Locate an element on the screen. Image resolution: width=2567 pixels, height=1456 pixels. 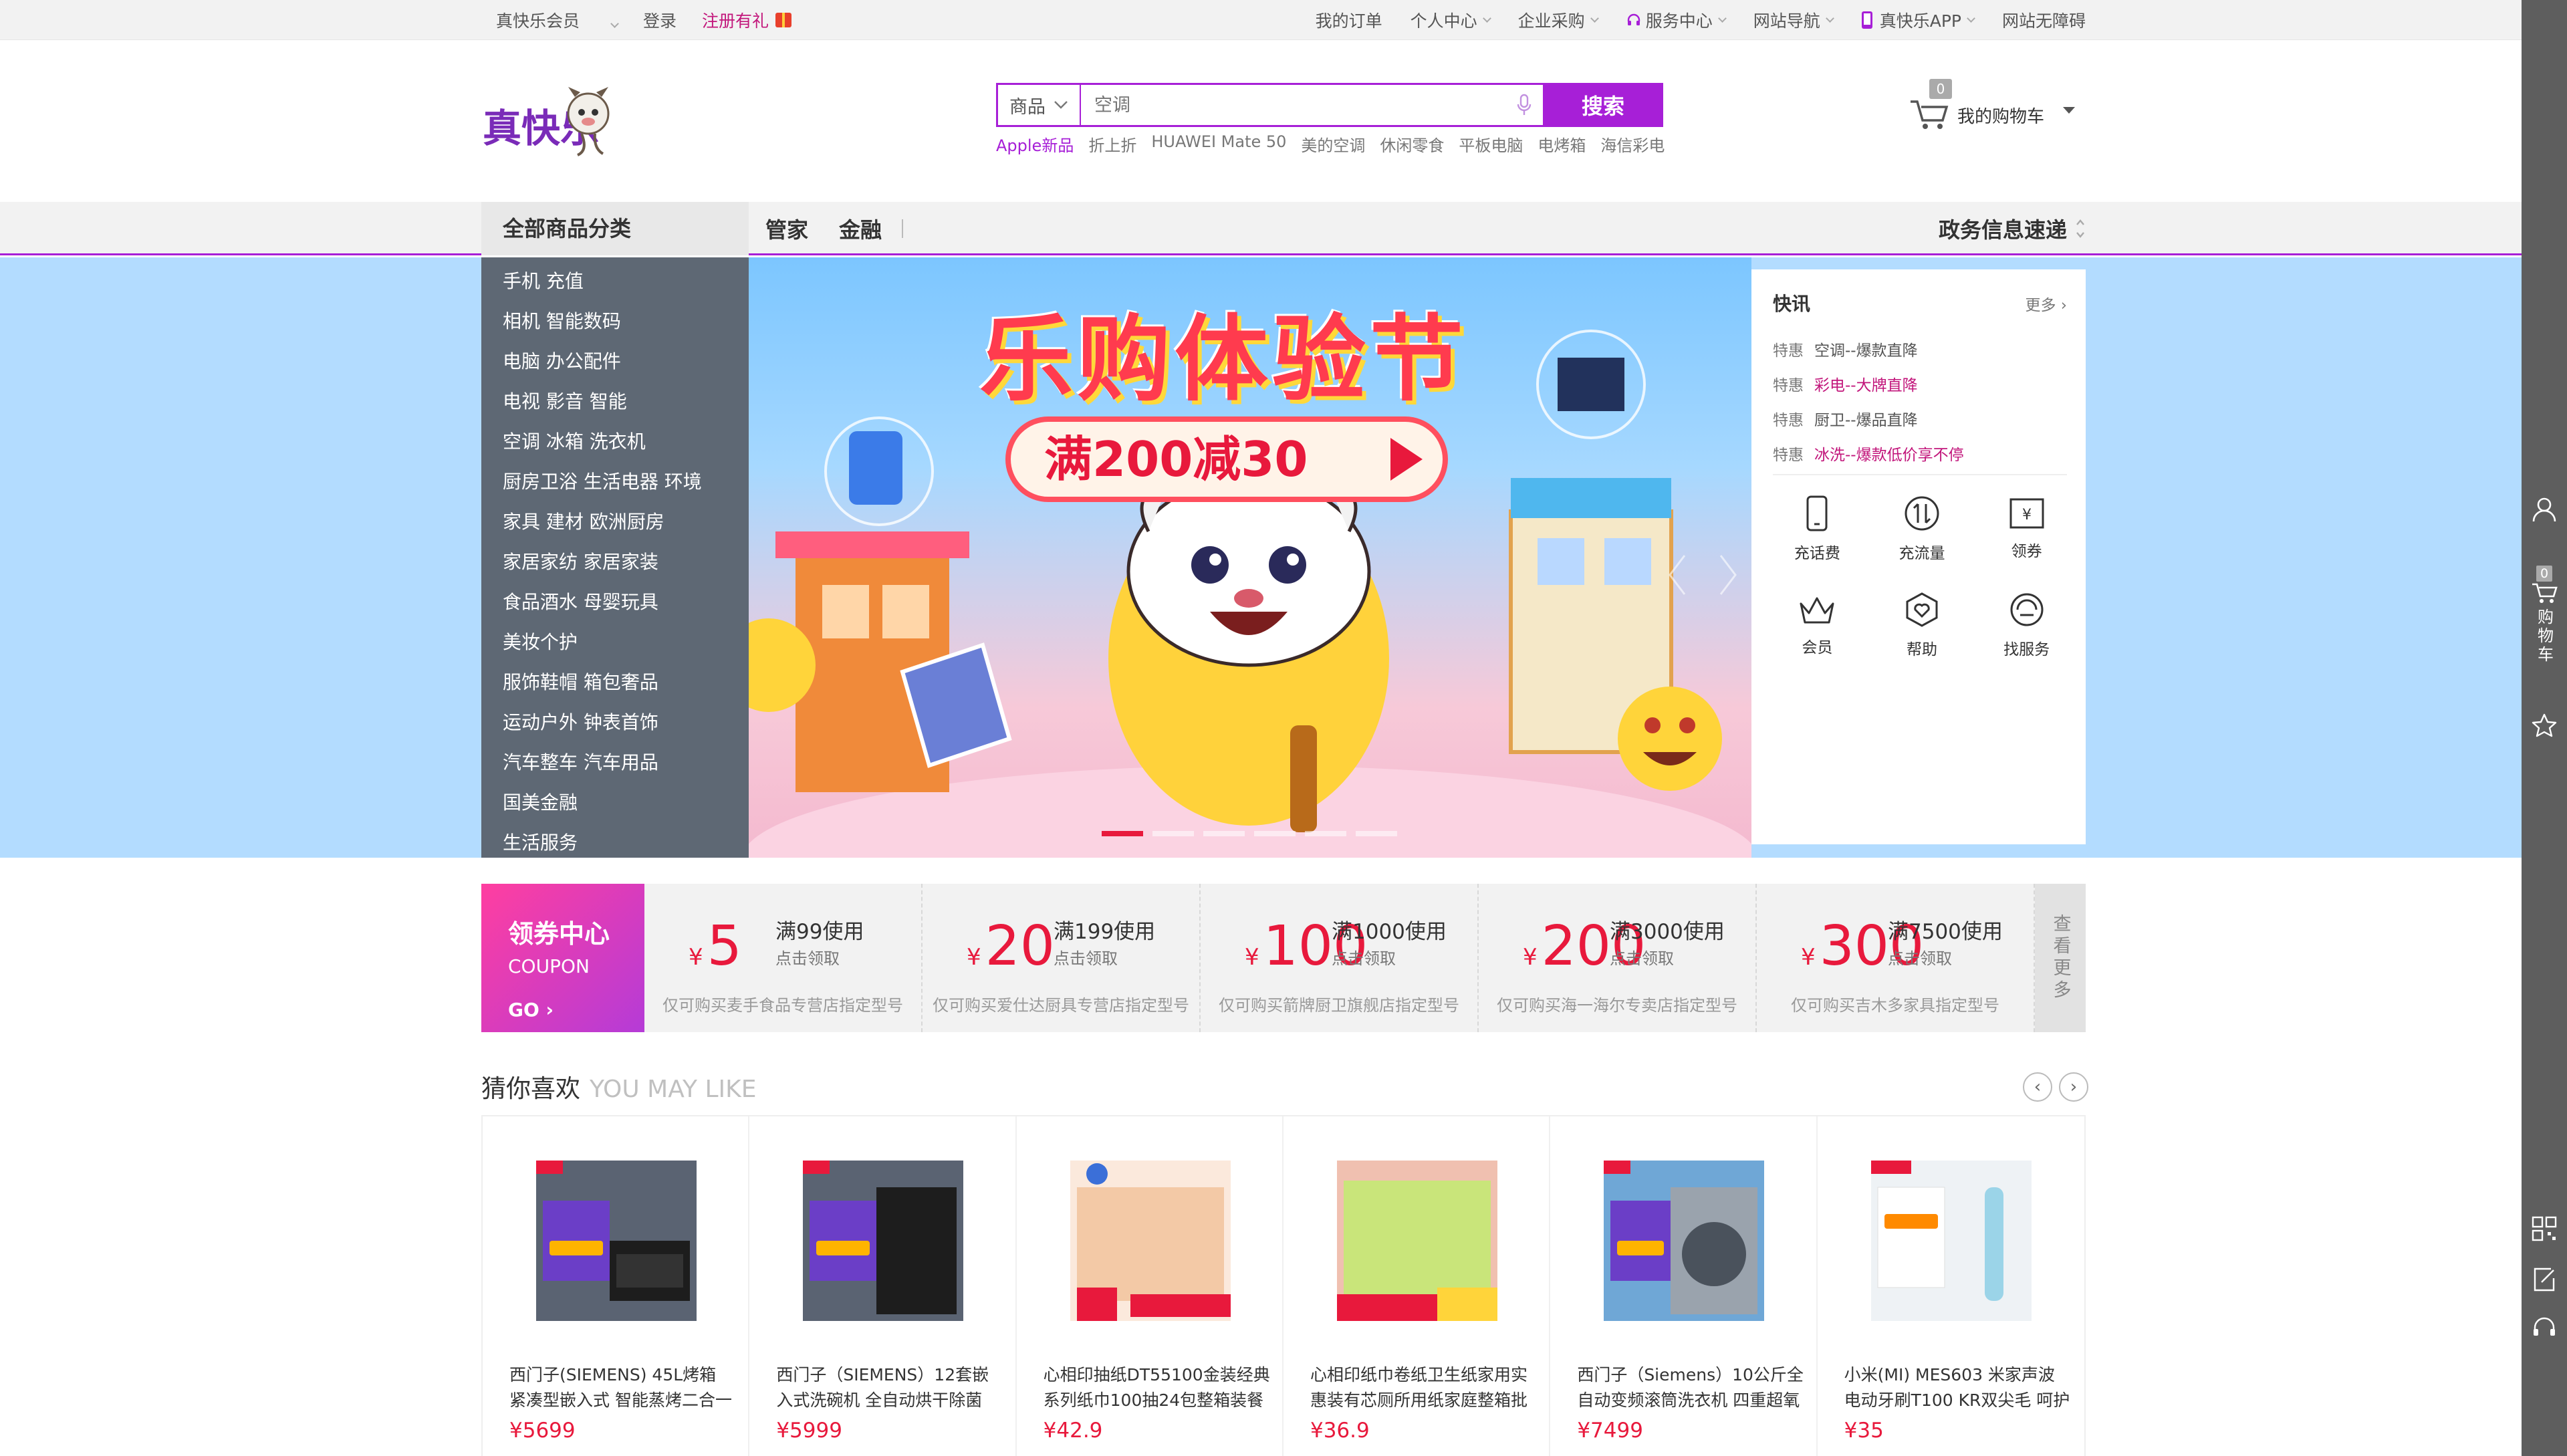
hotword-link: 海信彩电 is located at coordinates (1632, 144).